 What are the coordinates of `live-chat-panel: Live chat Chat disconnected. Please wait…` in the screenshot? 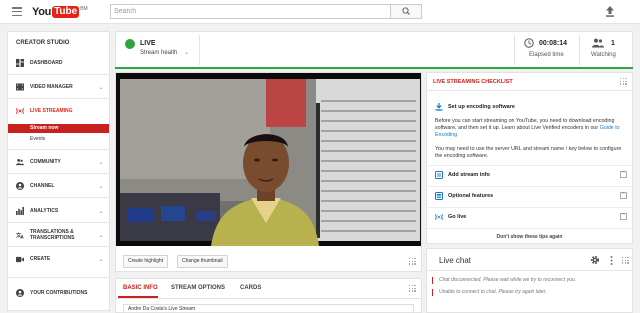 It's located at (529, 280).